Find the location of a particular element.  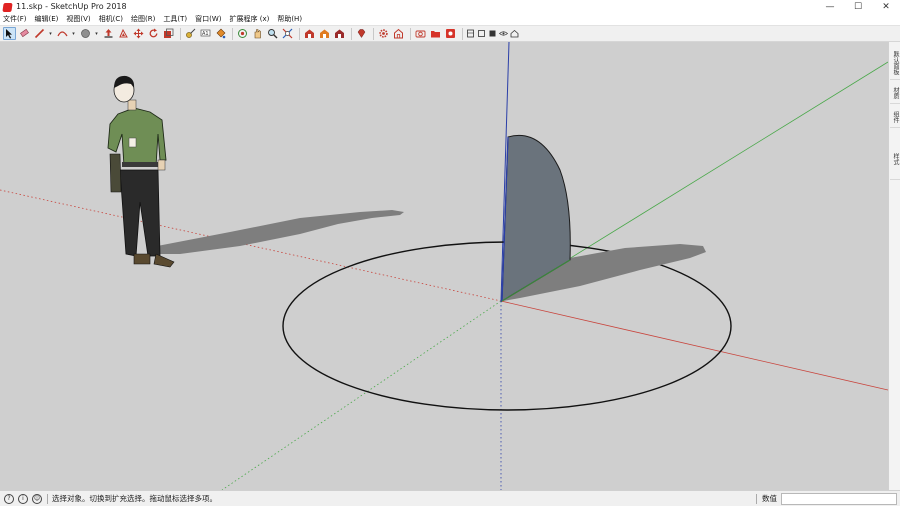

text-label-icon: A1 is located at coordinates (205, 33).